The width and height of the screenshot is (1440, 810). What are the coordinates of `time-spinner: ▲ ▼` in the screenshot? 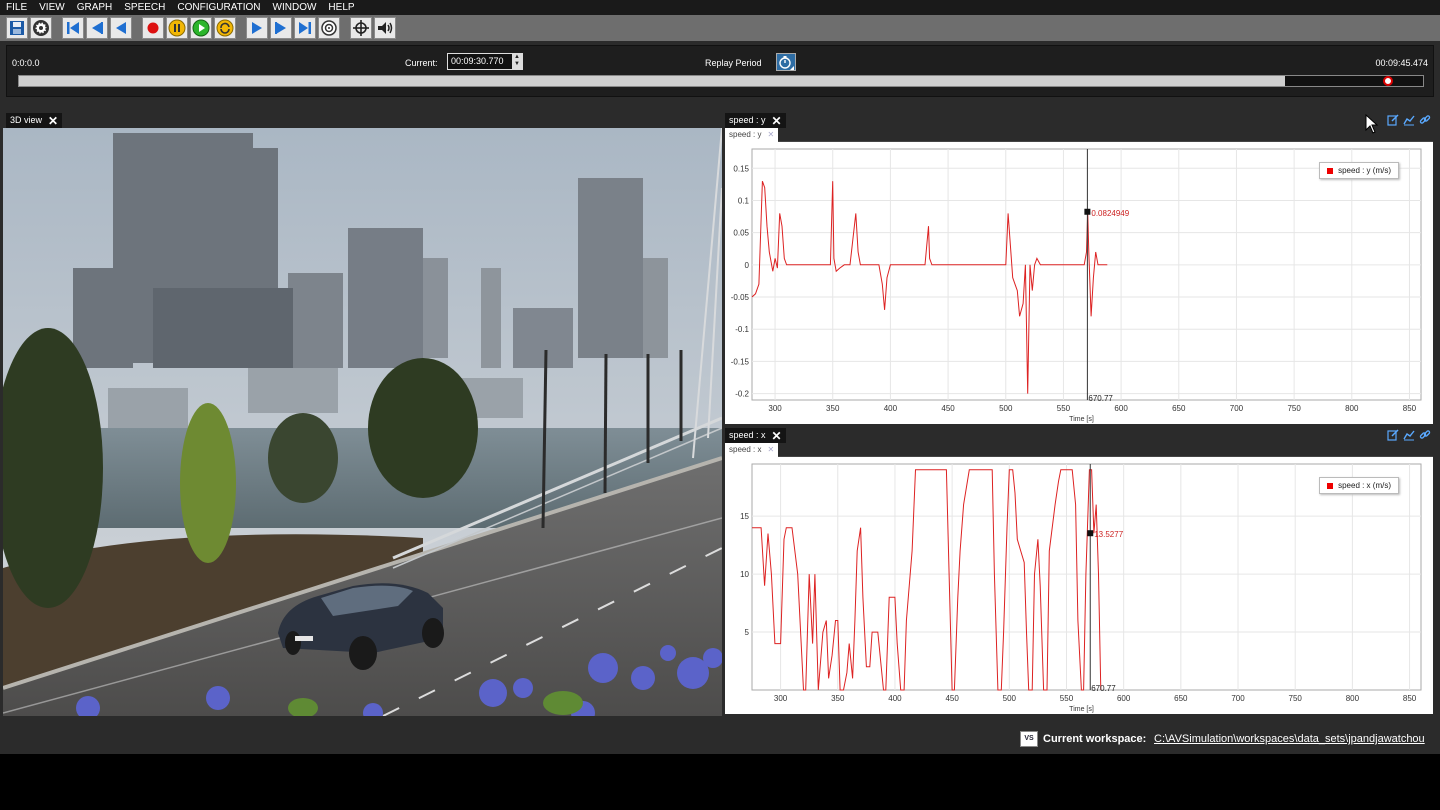 It's located at (517, 61).